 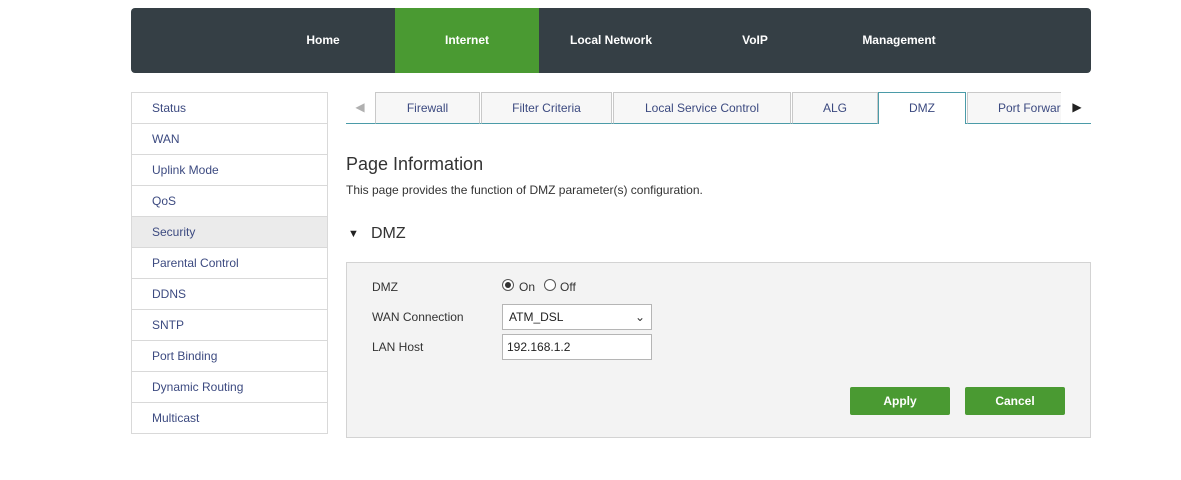 What do you see at coordinates (353, 234) in the screenshot?
I see `collapse-triangle-icon: ▼` at bounding box center [353, 234].